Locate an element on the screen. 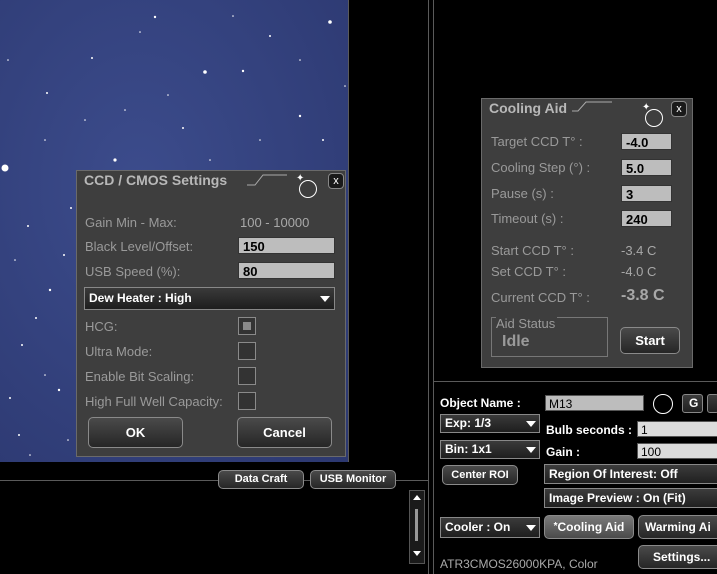 The width and height of the screenshot is (717, 574). checkbox-fill is located at coordinates (247, 326).